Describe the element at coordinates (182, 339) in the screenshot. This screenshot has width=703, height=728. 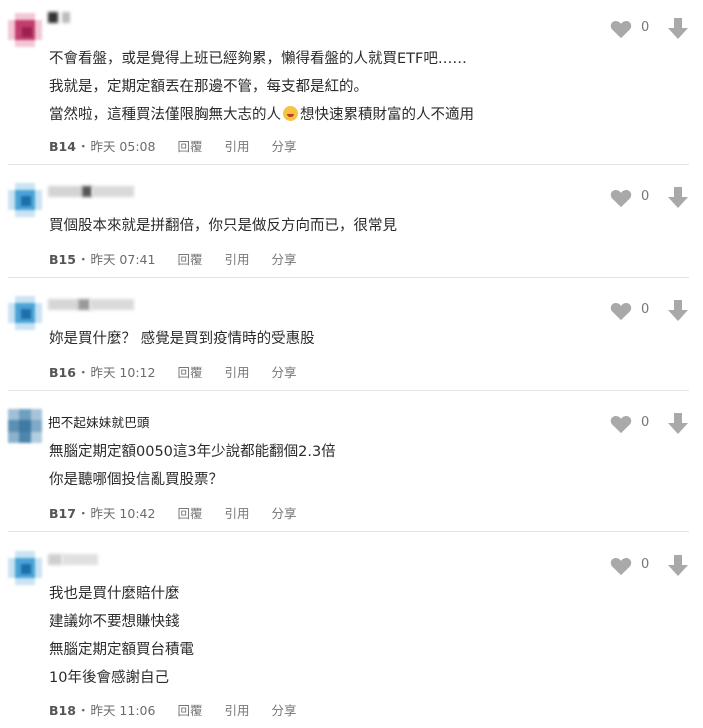
I see `comment-text: 妳是買什麼？ 感覺是買到疫情時的受惠股` at that location.